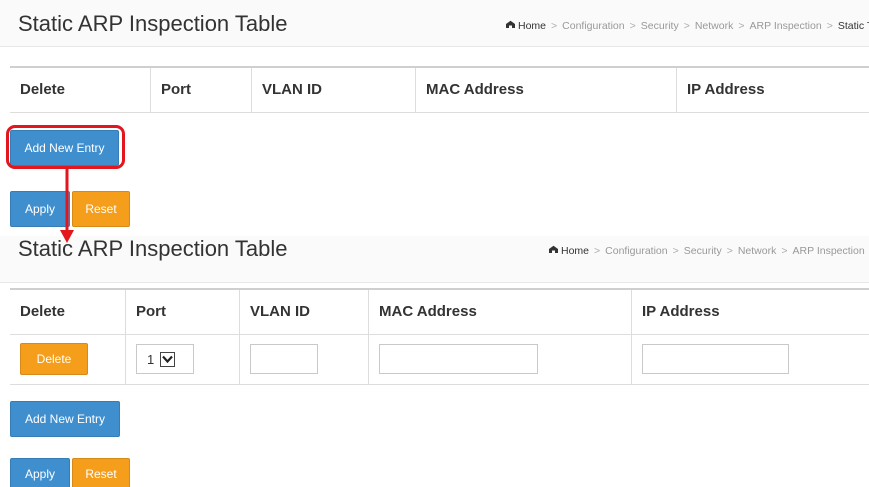 The width and height of the screenshot is (869, 487). I want to click on delete-button: Delete, so click(54, 359).